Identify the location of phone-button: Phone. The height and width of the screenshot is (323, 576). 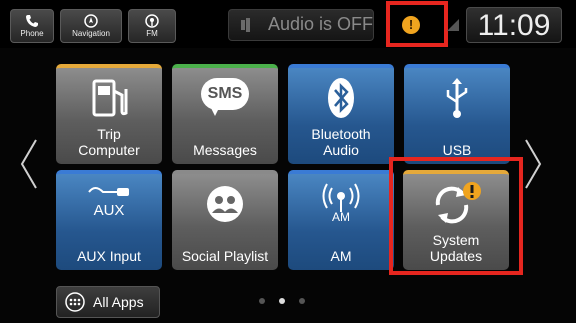
(32, 26).